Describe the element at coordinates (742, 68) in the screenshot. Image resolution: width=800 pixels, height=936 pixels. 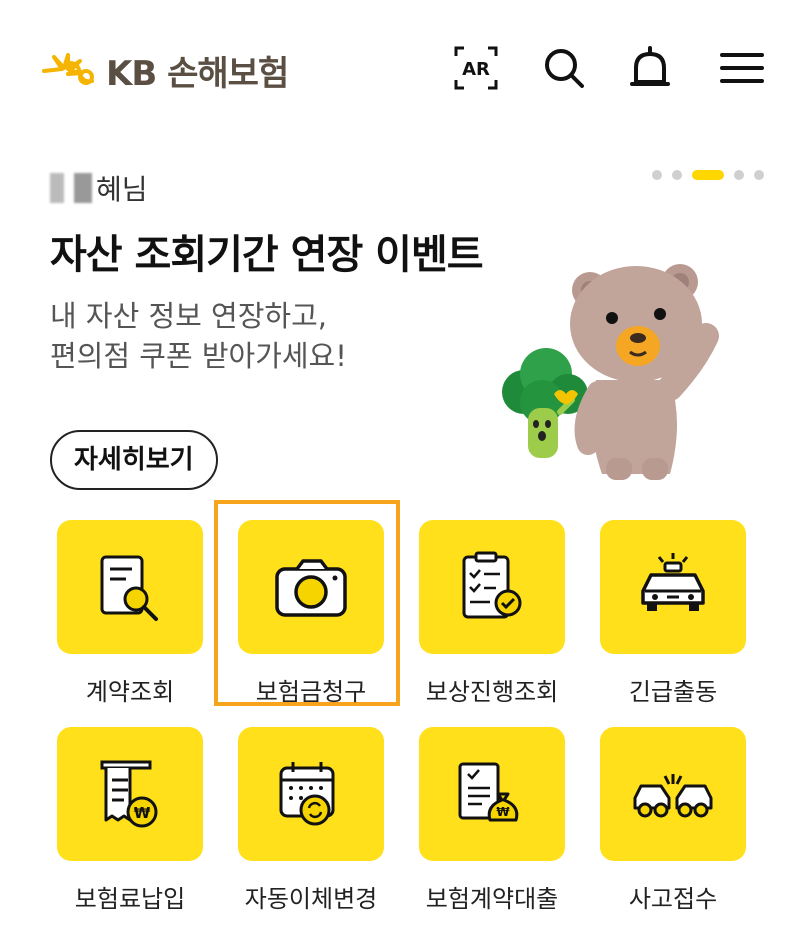
I see `menu-icon` at that location.